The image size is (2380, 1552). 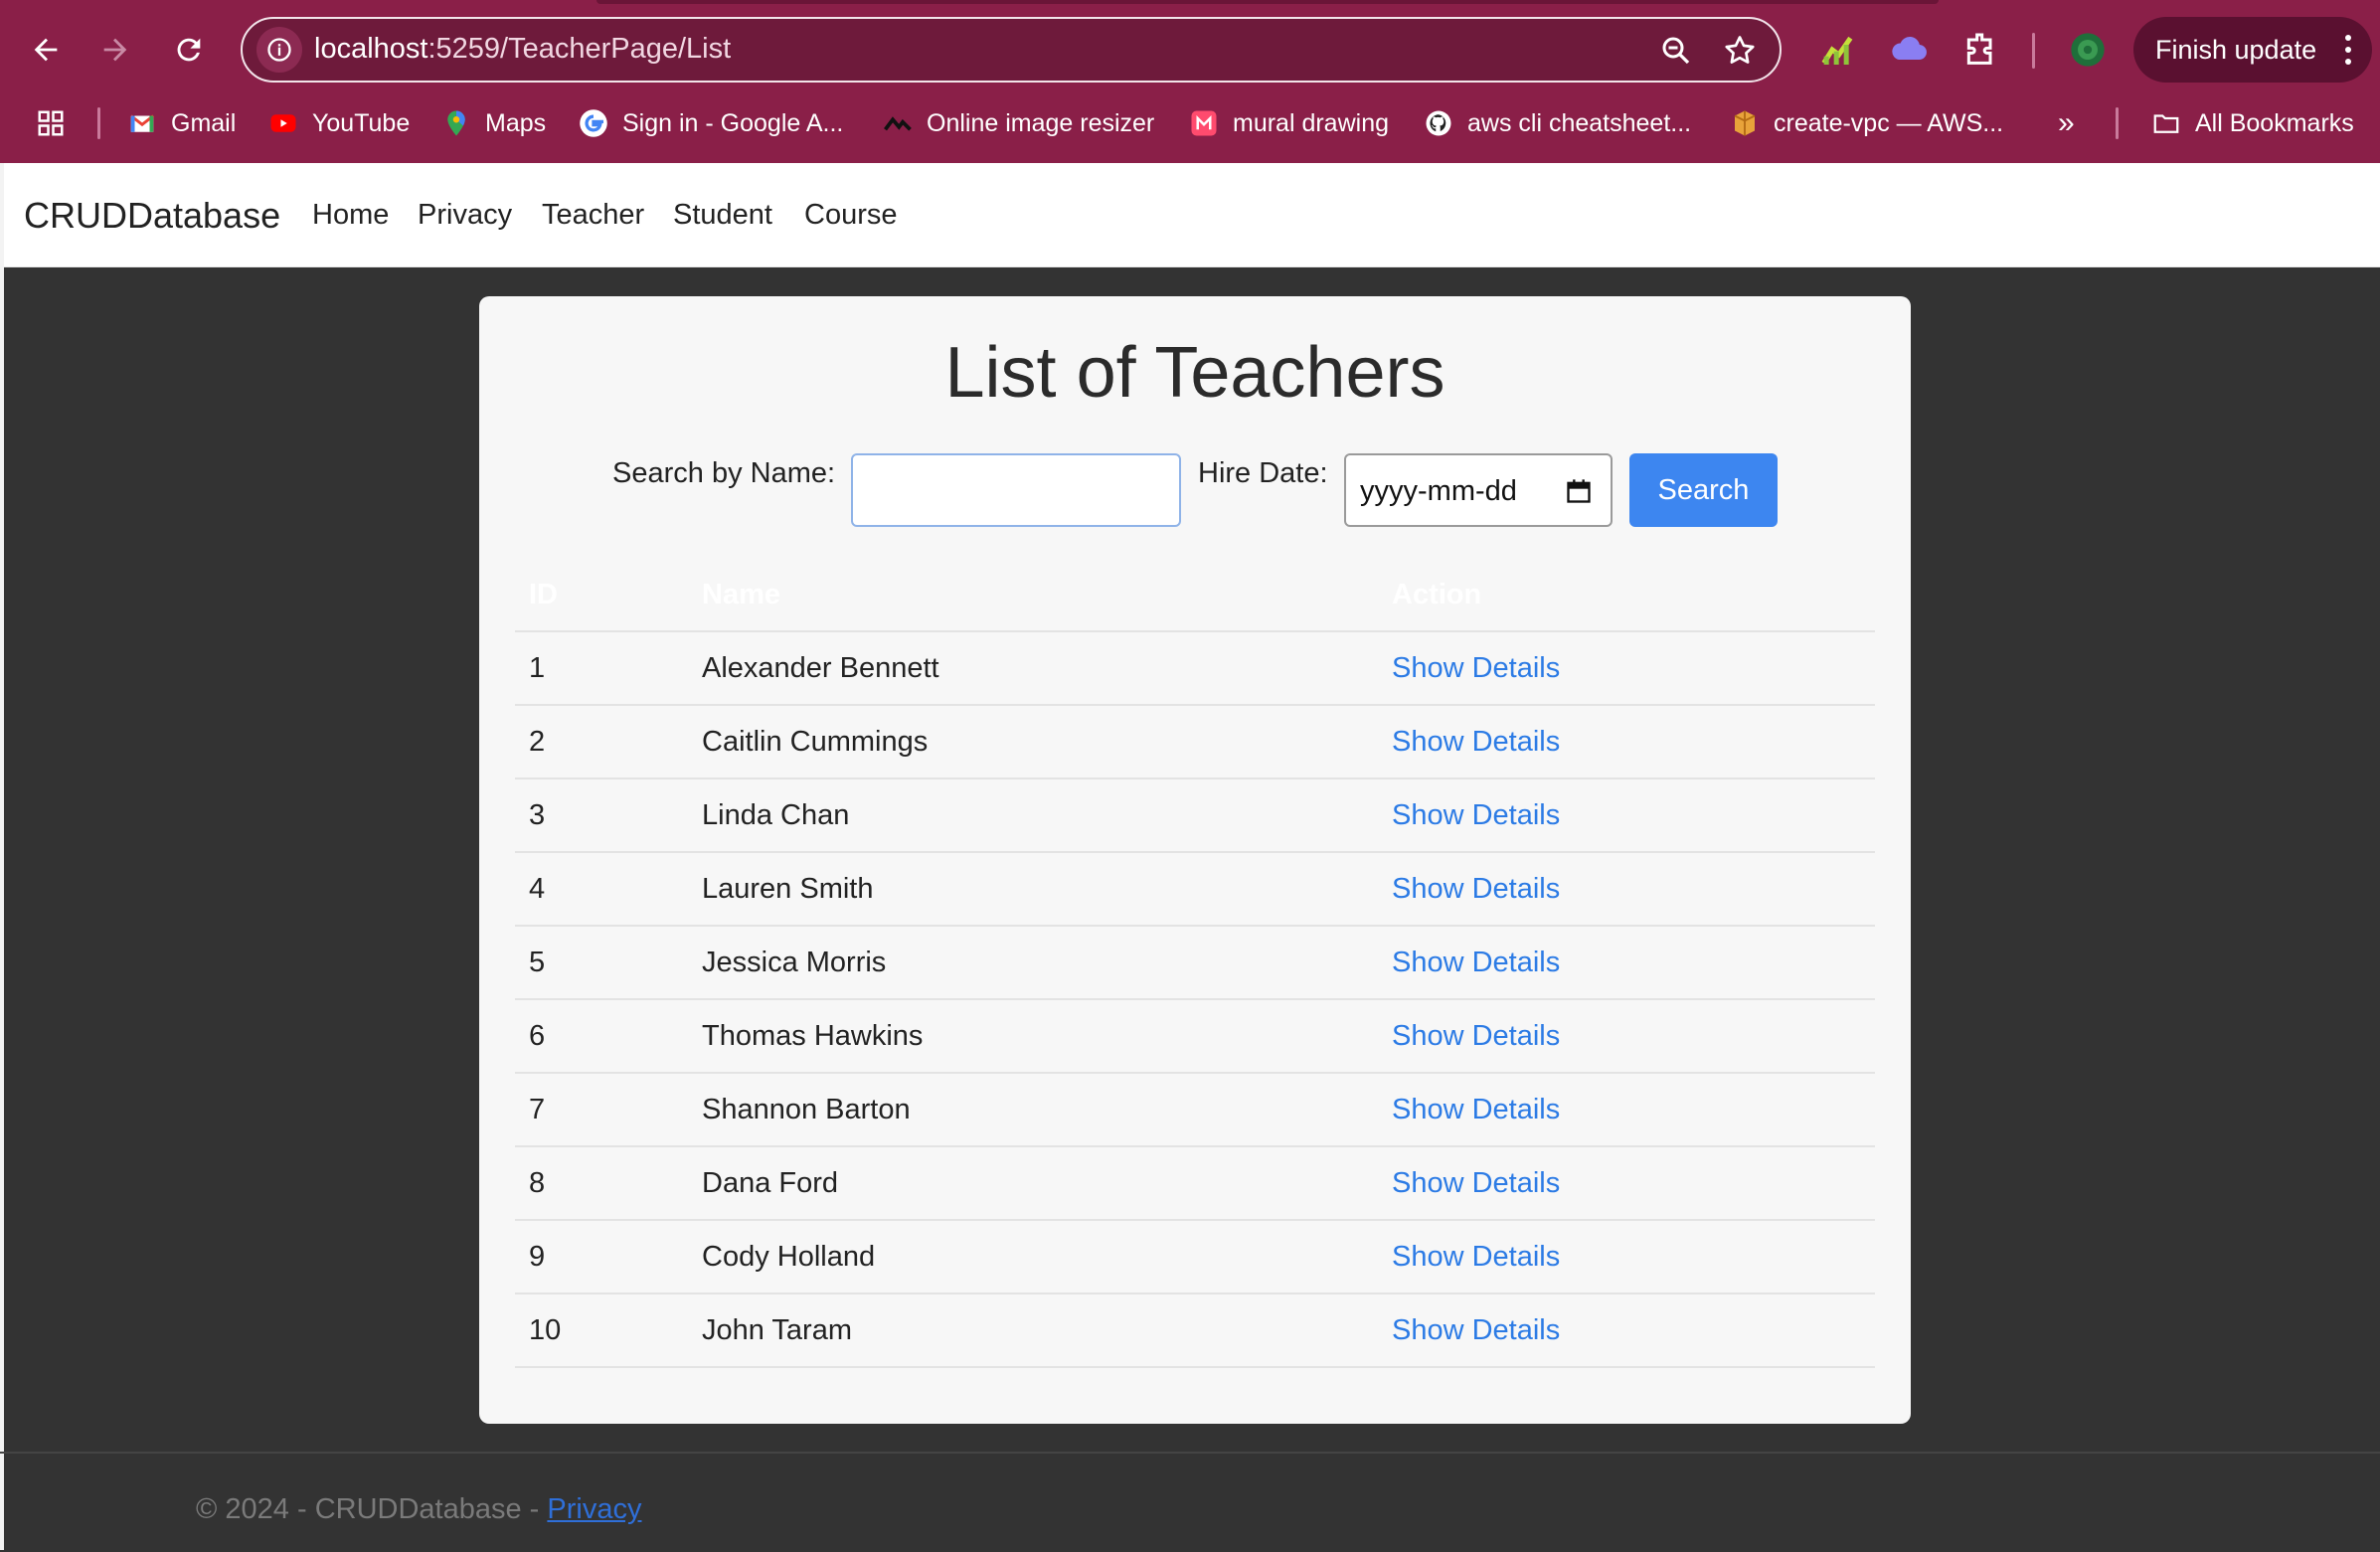 I want to click on table-row: 1 Alexander Bennett Show Details, so click(x=1195, y=667).